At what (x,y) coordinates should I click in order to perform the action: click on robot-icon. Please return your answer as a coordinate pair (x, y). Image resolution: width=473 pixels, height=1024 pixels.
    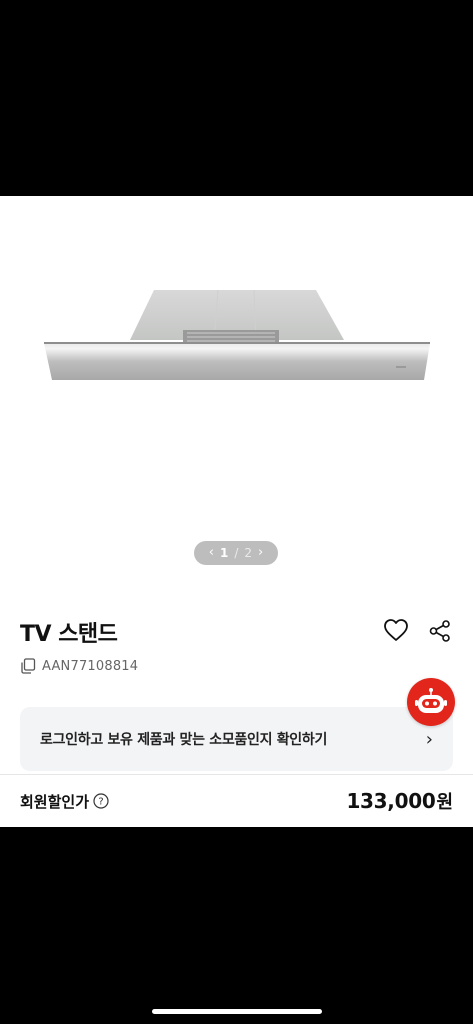
    Looking at the image, I should click on (431, 700).